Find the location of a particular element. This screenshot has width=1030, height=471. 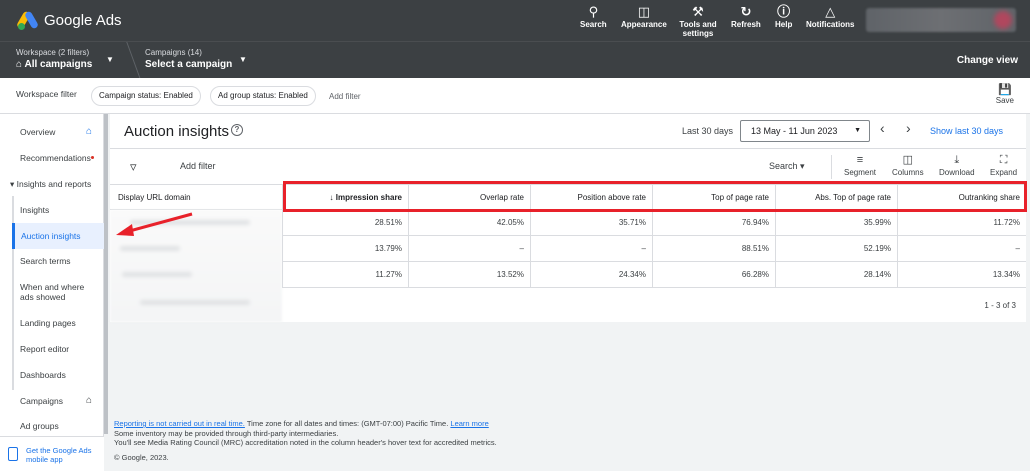

tools-and-settings-button: ⚒ Tools and settings is located at coordinates (698, 21).